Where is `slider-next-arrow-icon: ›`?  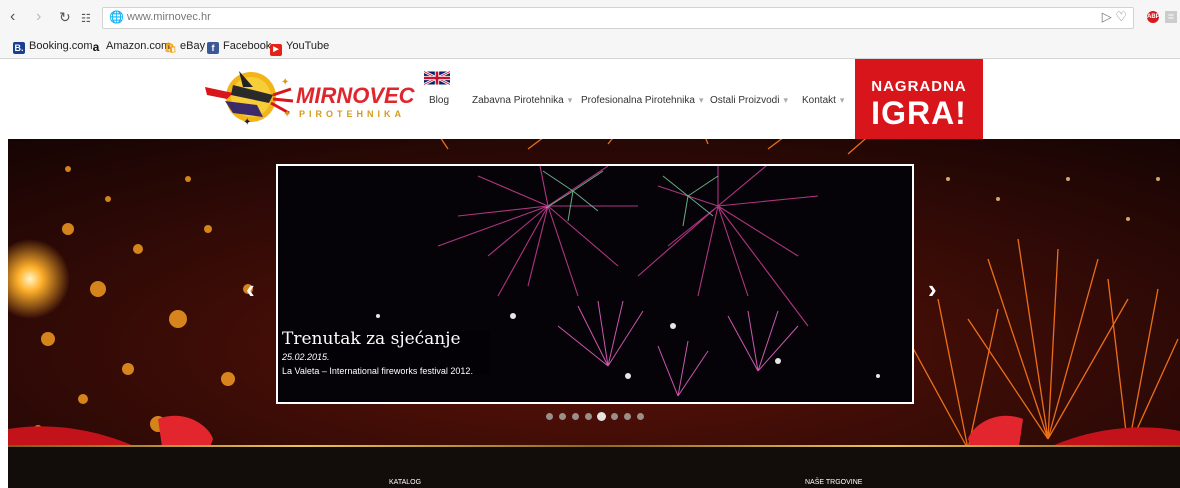
slider-next-arrow-icon: › is located at coordinates (932, 289).